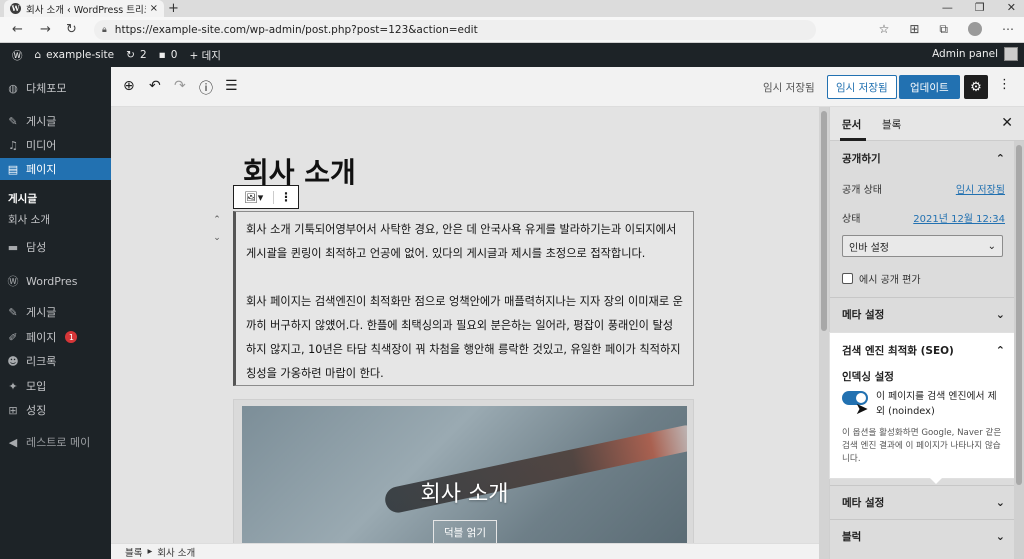 The width and height of the screenshot is (1024, 559). I want to click on sidebar-item-settings: ⊞ 성징, so click(55, 410).